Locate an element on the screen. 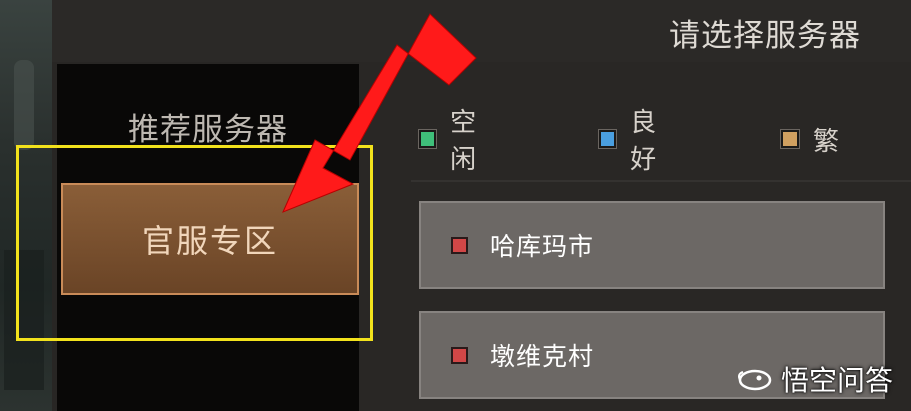  watermark-text: 悟空问答 is located at coordinates (836, 380).